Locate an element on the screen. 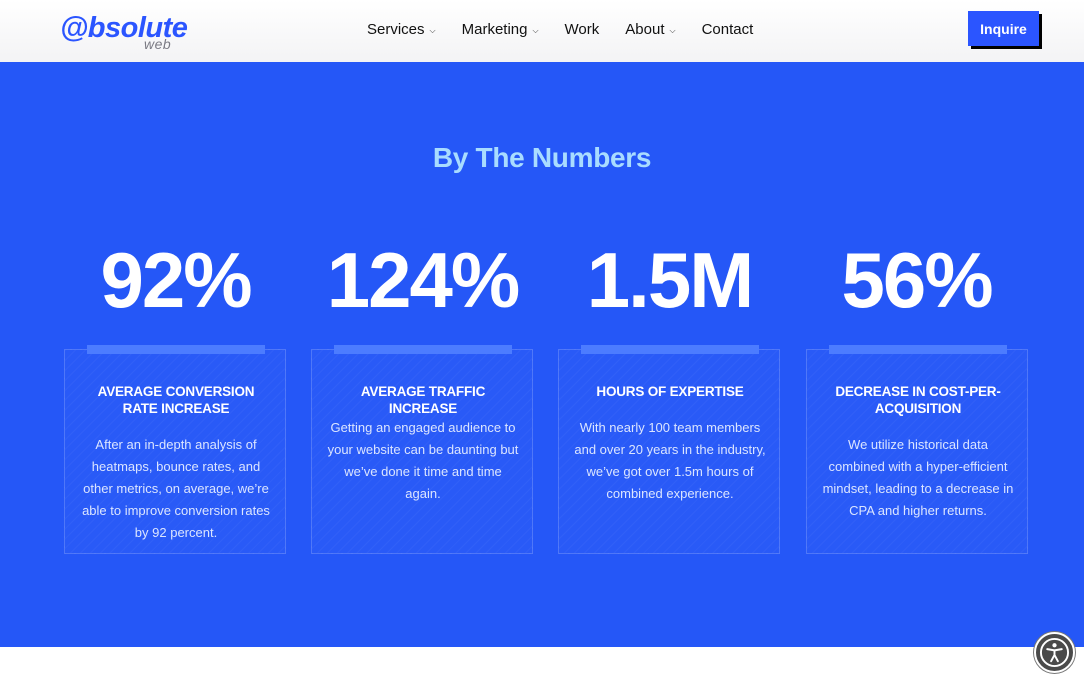  nav-item-work: Work is located at coordinates (582, 30).